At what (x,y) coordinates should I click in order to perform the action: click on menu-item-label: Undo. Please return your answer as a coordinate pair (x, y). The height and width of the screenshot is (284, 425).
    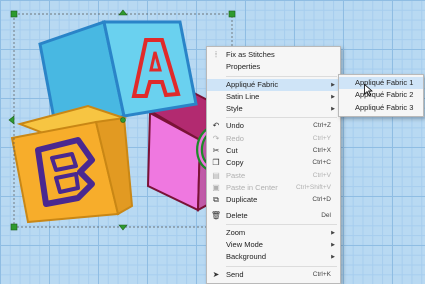
    Looking at the image, I should click on (235, 126).